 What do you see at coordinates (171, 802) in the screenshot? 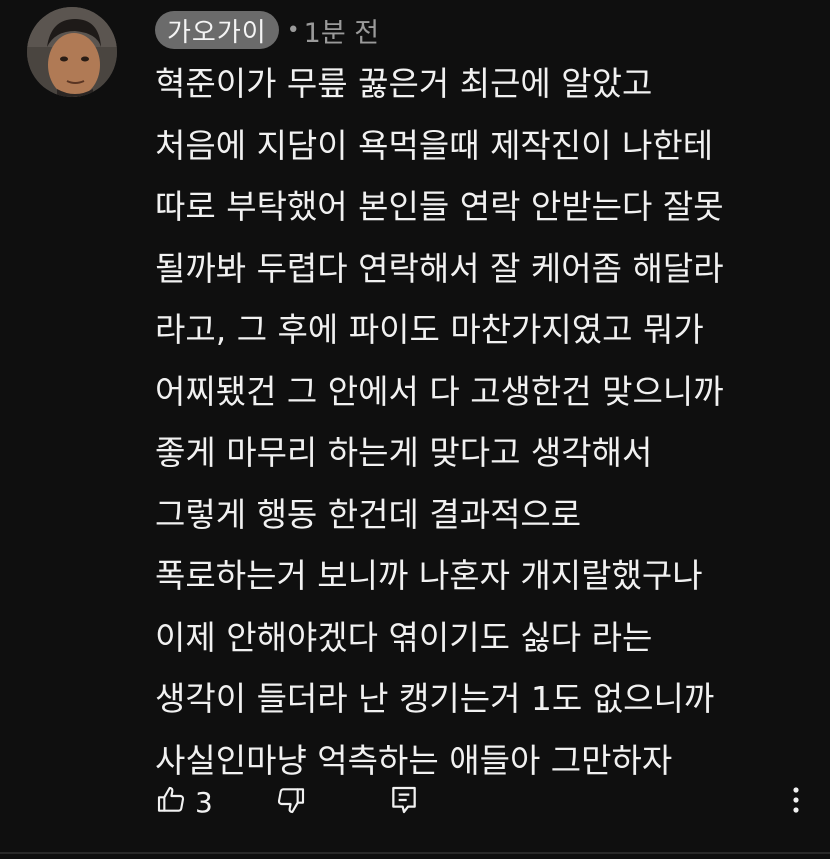
I see `thumbs-up-icon` at bounding box center [171, 802].